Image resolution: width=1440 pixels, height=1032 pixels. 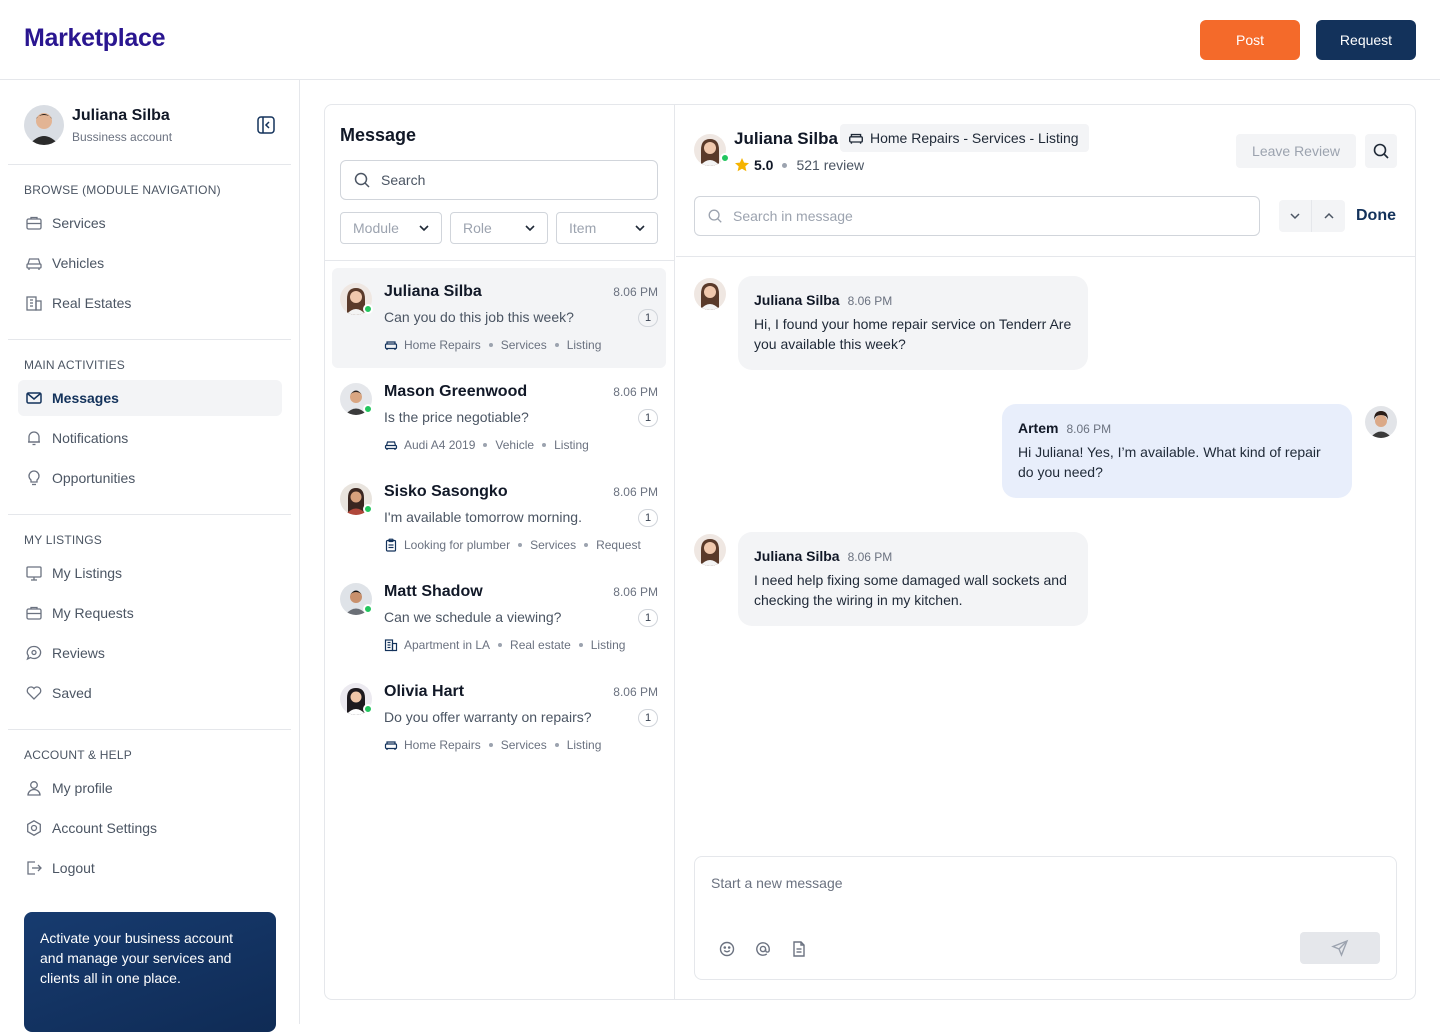 What do you see at coordinates (777, 883) in the screenshot?
I see `composer-placeholder: Start a new message` at bounding box center [777, 883].